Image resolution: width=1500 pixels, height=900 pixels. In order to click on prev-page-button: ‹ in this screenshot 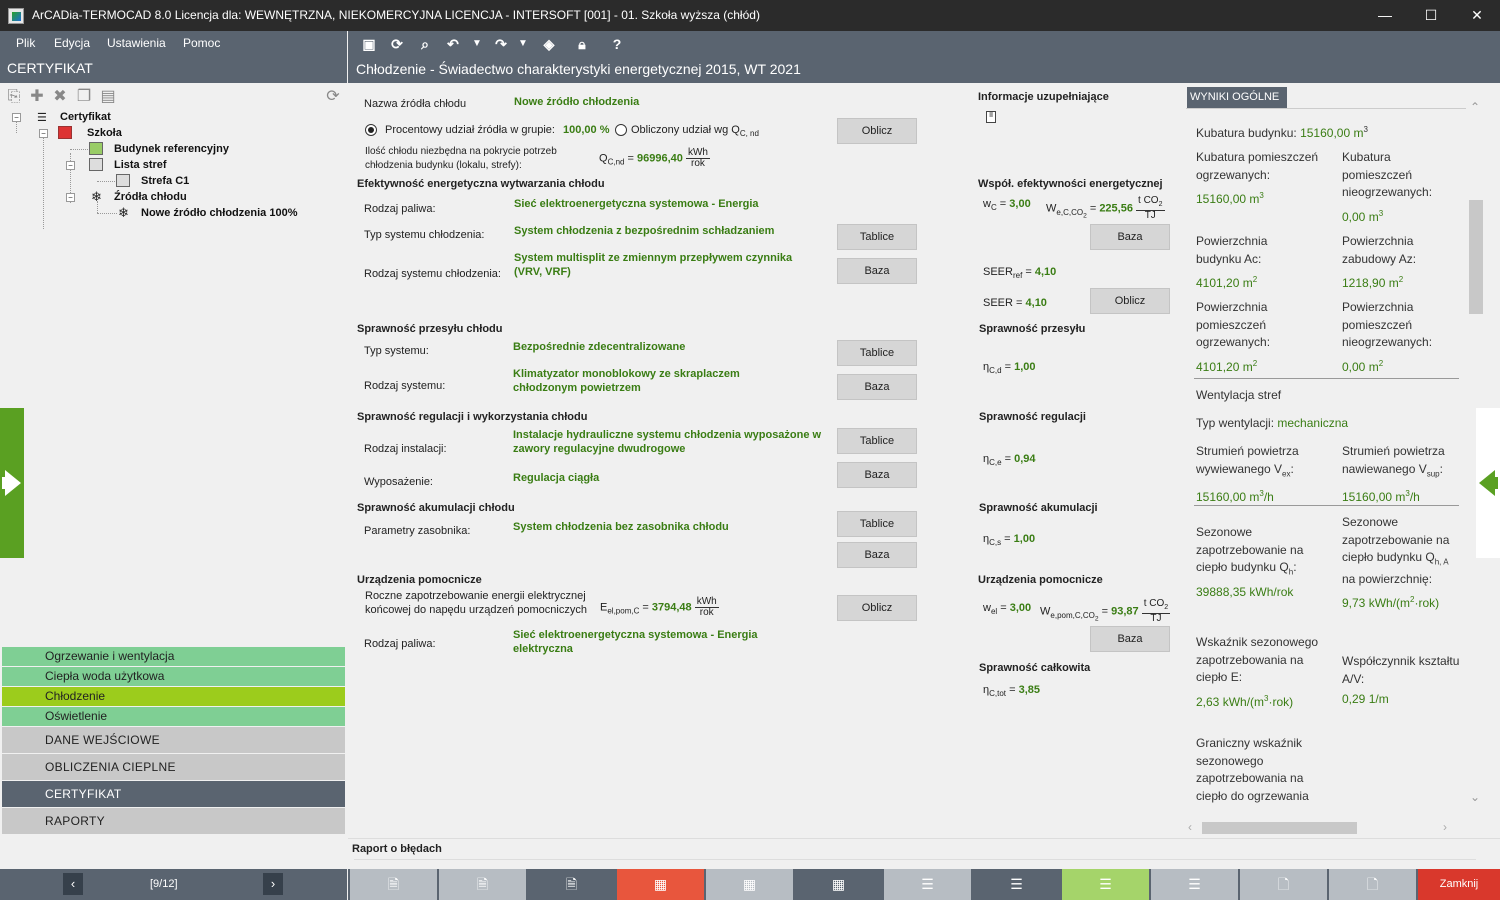, I will do `click(73, 884)`.